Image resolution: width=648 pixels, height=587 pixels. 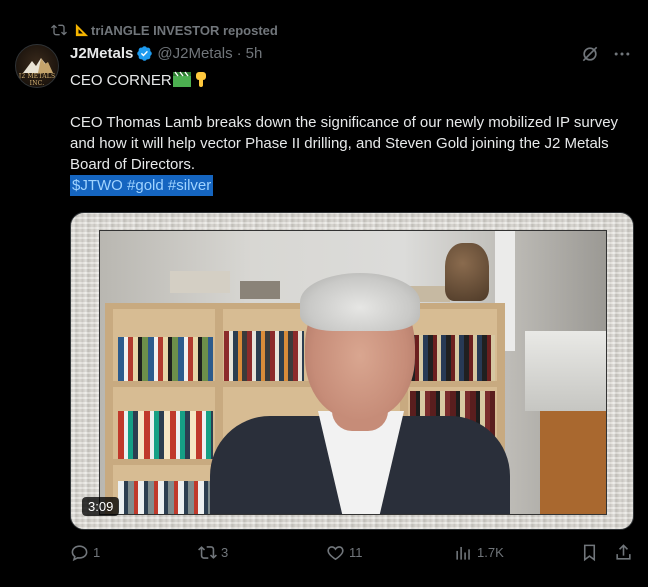 I want to click on views-button: 1.7K, so click(x=479, y=552).